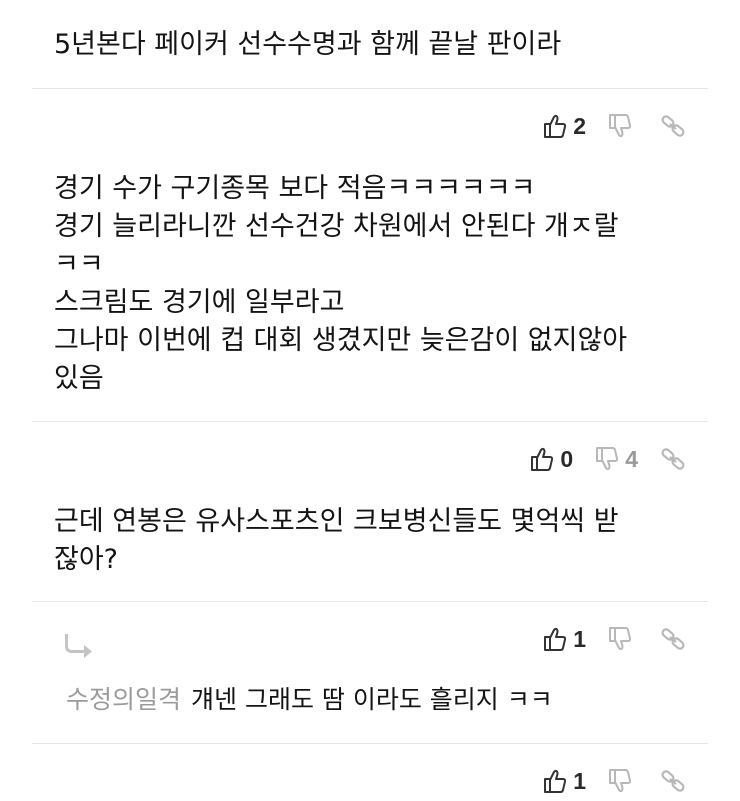 Image resolution: width=740 pixels, height=801 pixels. Describe the element at coordinates (567, 458) in the screenshot. I see `like-count: 0` at that location.